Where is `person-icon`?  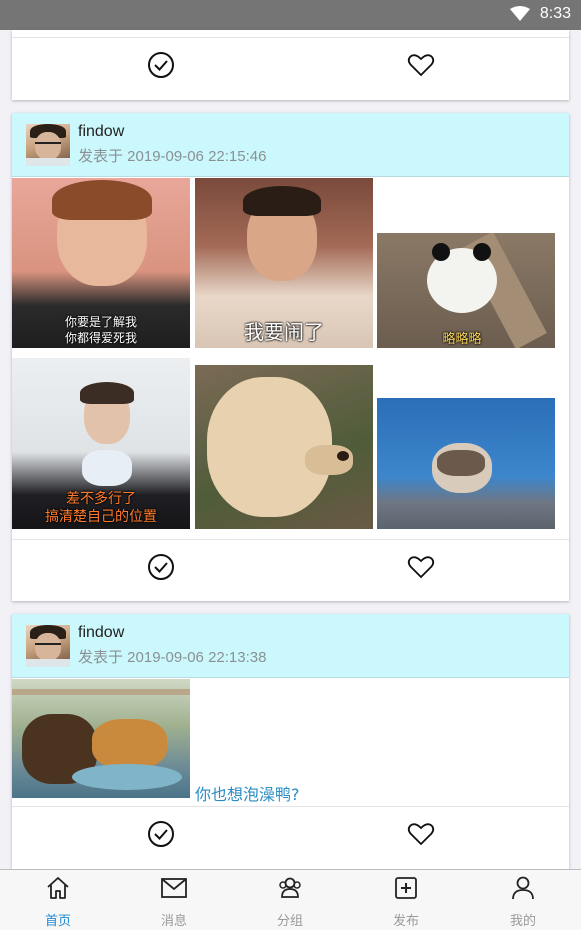 person-icon is located at coordinates (523, 888).